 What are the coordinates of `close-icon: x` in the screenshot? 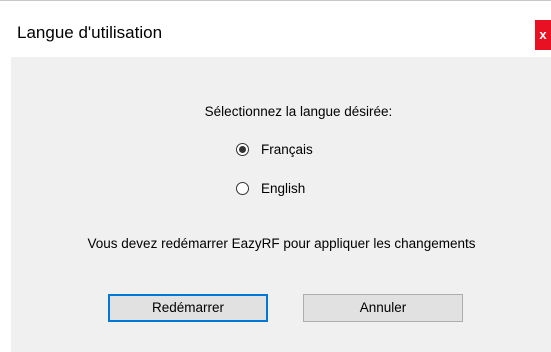 It's located at (543, 34).